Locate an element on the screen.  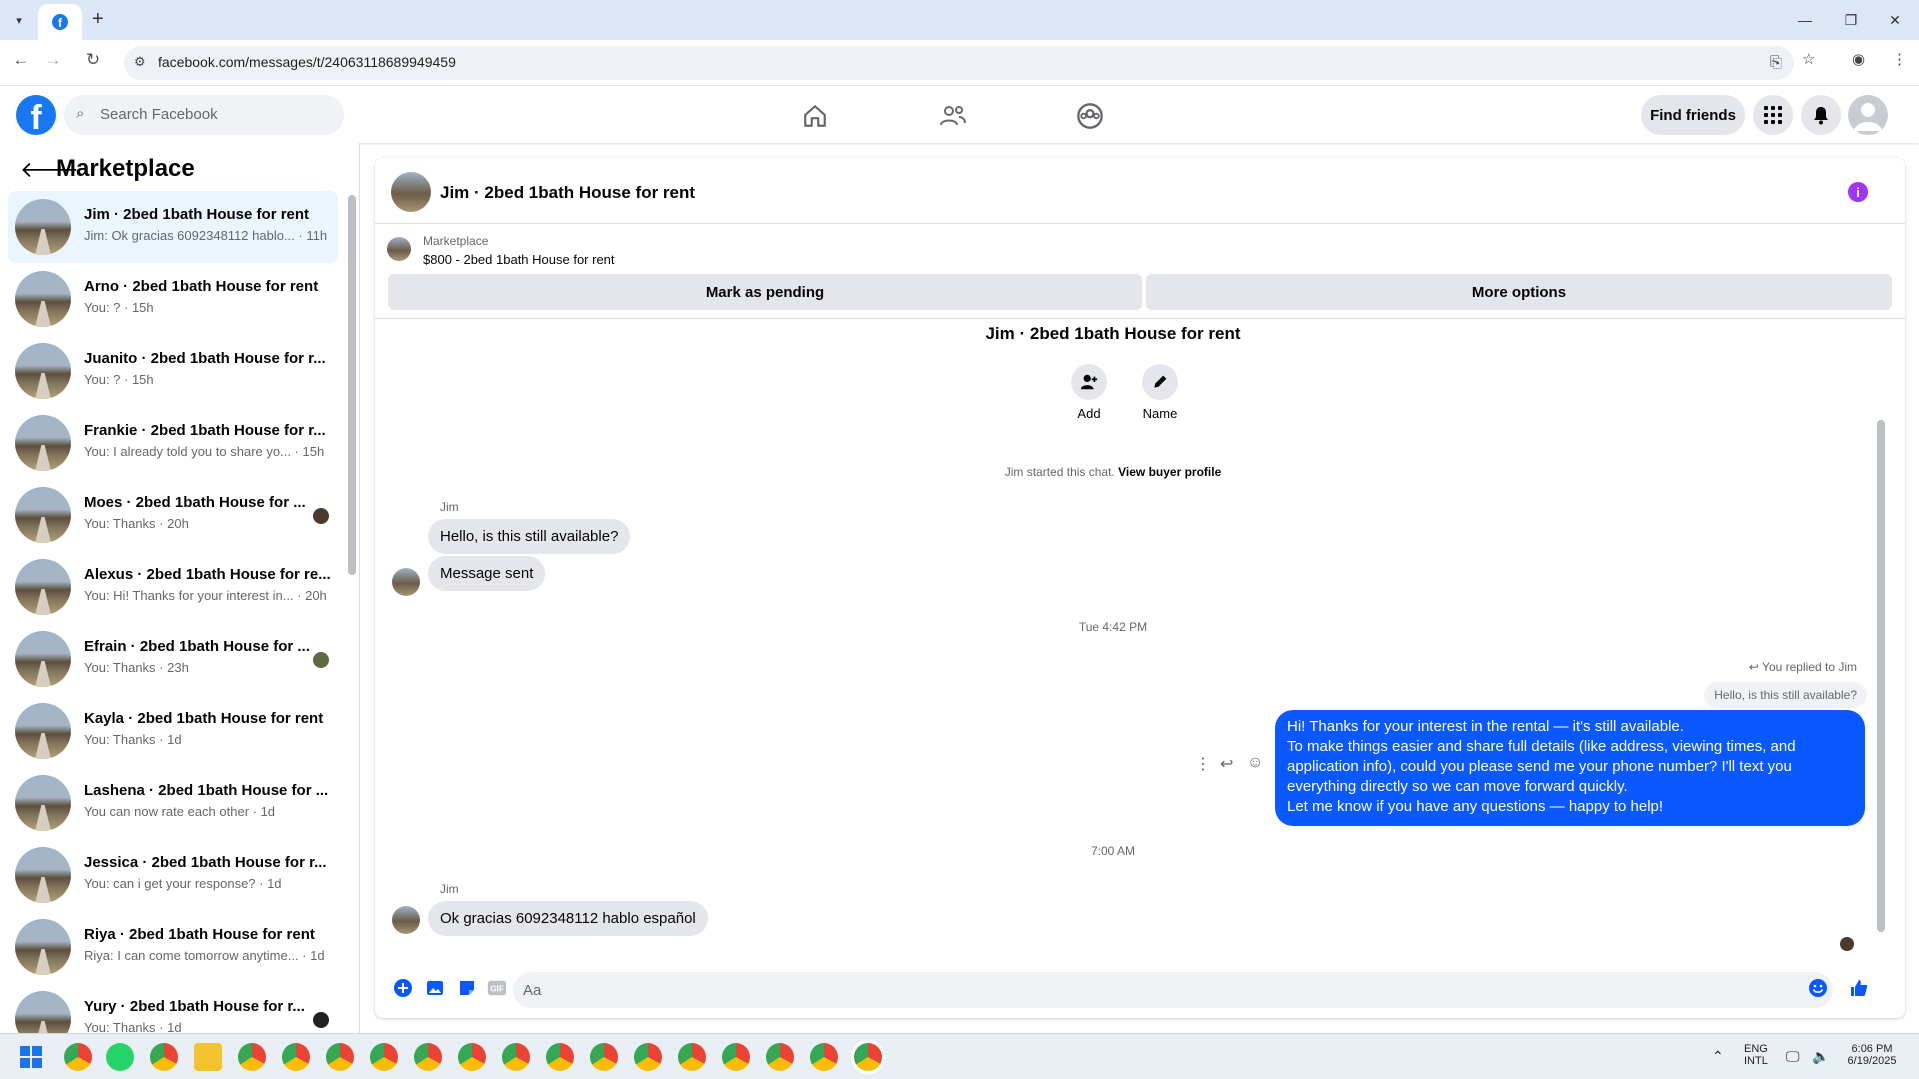
home-icon is located at coordinates (815, 116).